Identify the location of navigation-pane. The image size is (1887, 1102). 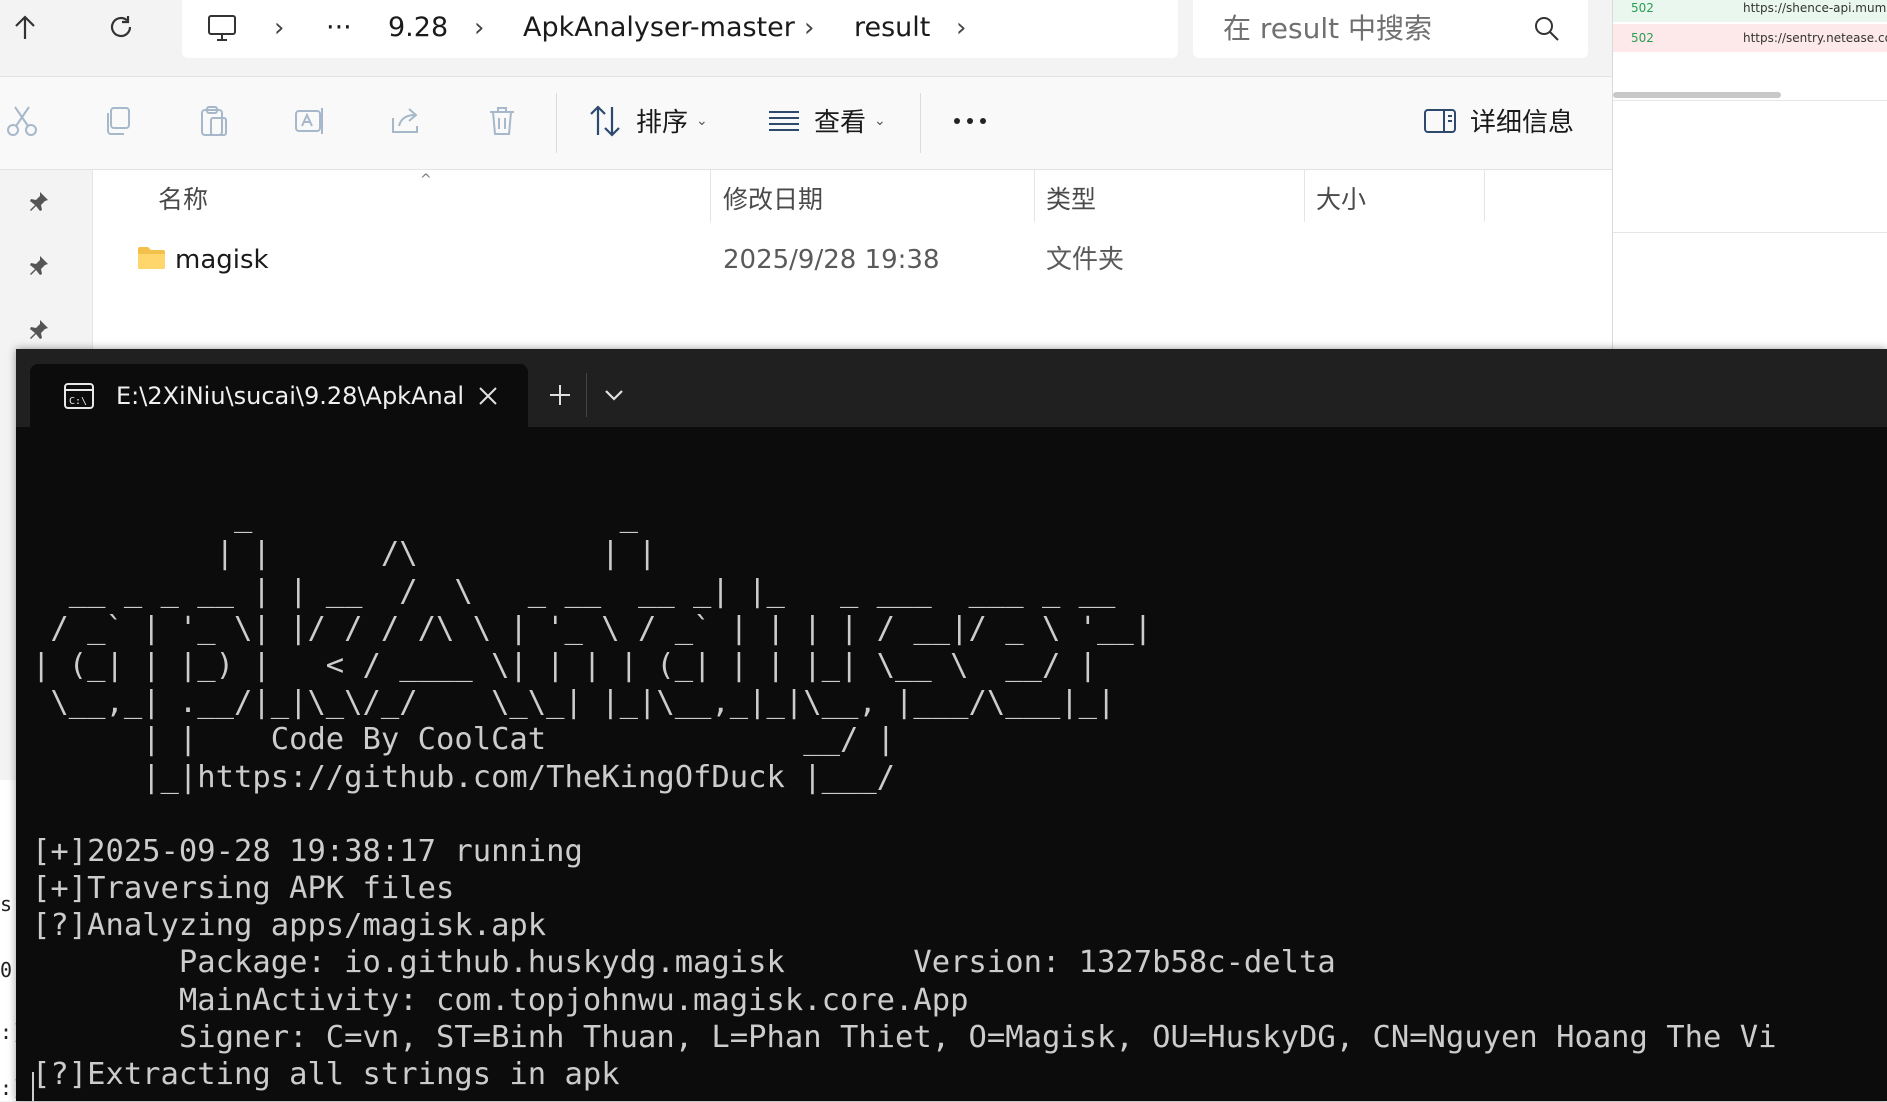
(46, 265).